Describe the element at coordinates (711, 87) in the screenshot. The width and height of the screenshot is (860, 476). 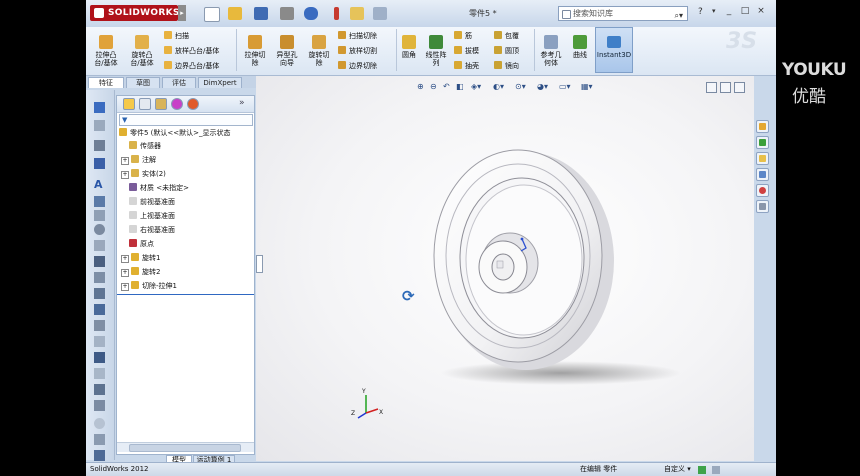
I see `viewport-tile-icon` at that location.